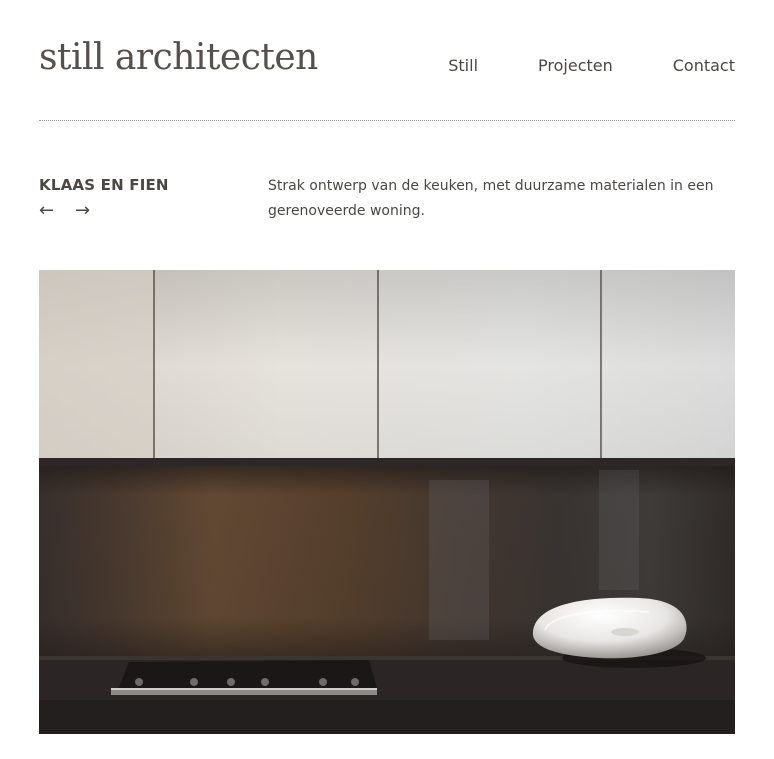  Describe the element at coordinates (463, 66) in the screenshot. I see `nav-link-still: Still` at that location.